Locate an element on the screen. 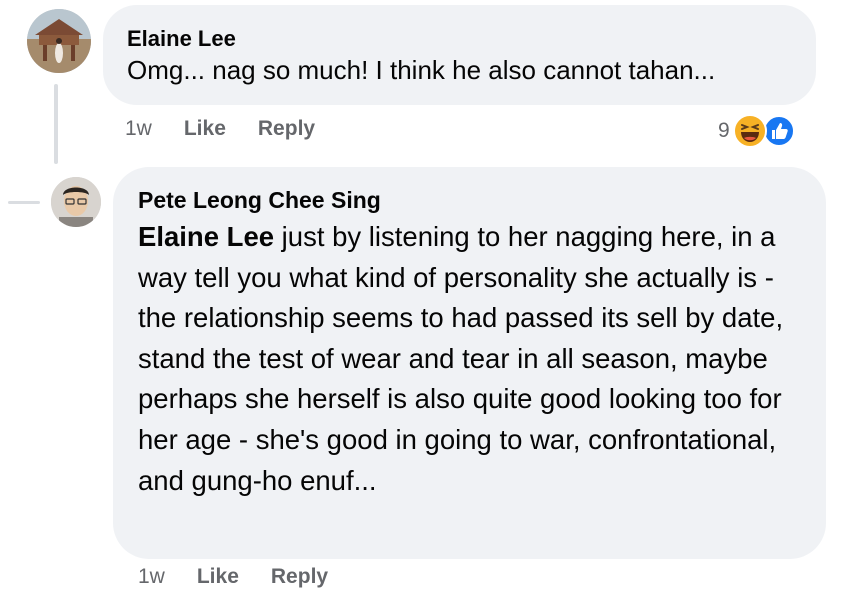 This screenshot has width=844, height=613. comment-author: Elaine Lee is located at coordinates (459, 39).